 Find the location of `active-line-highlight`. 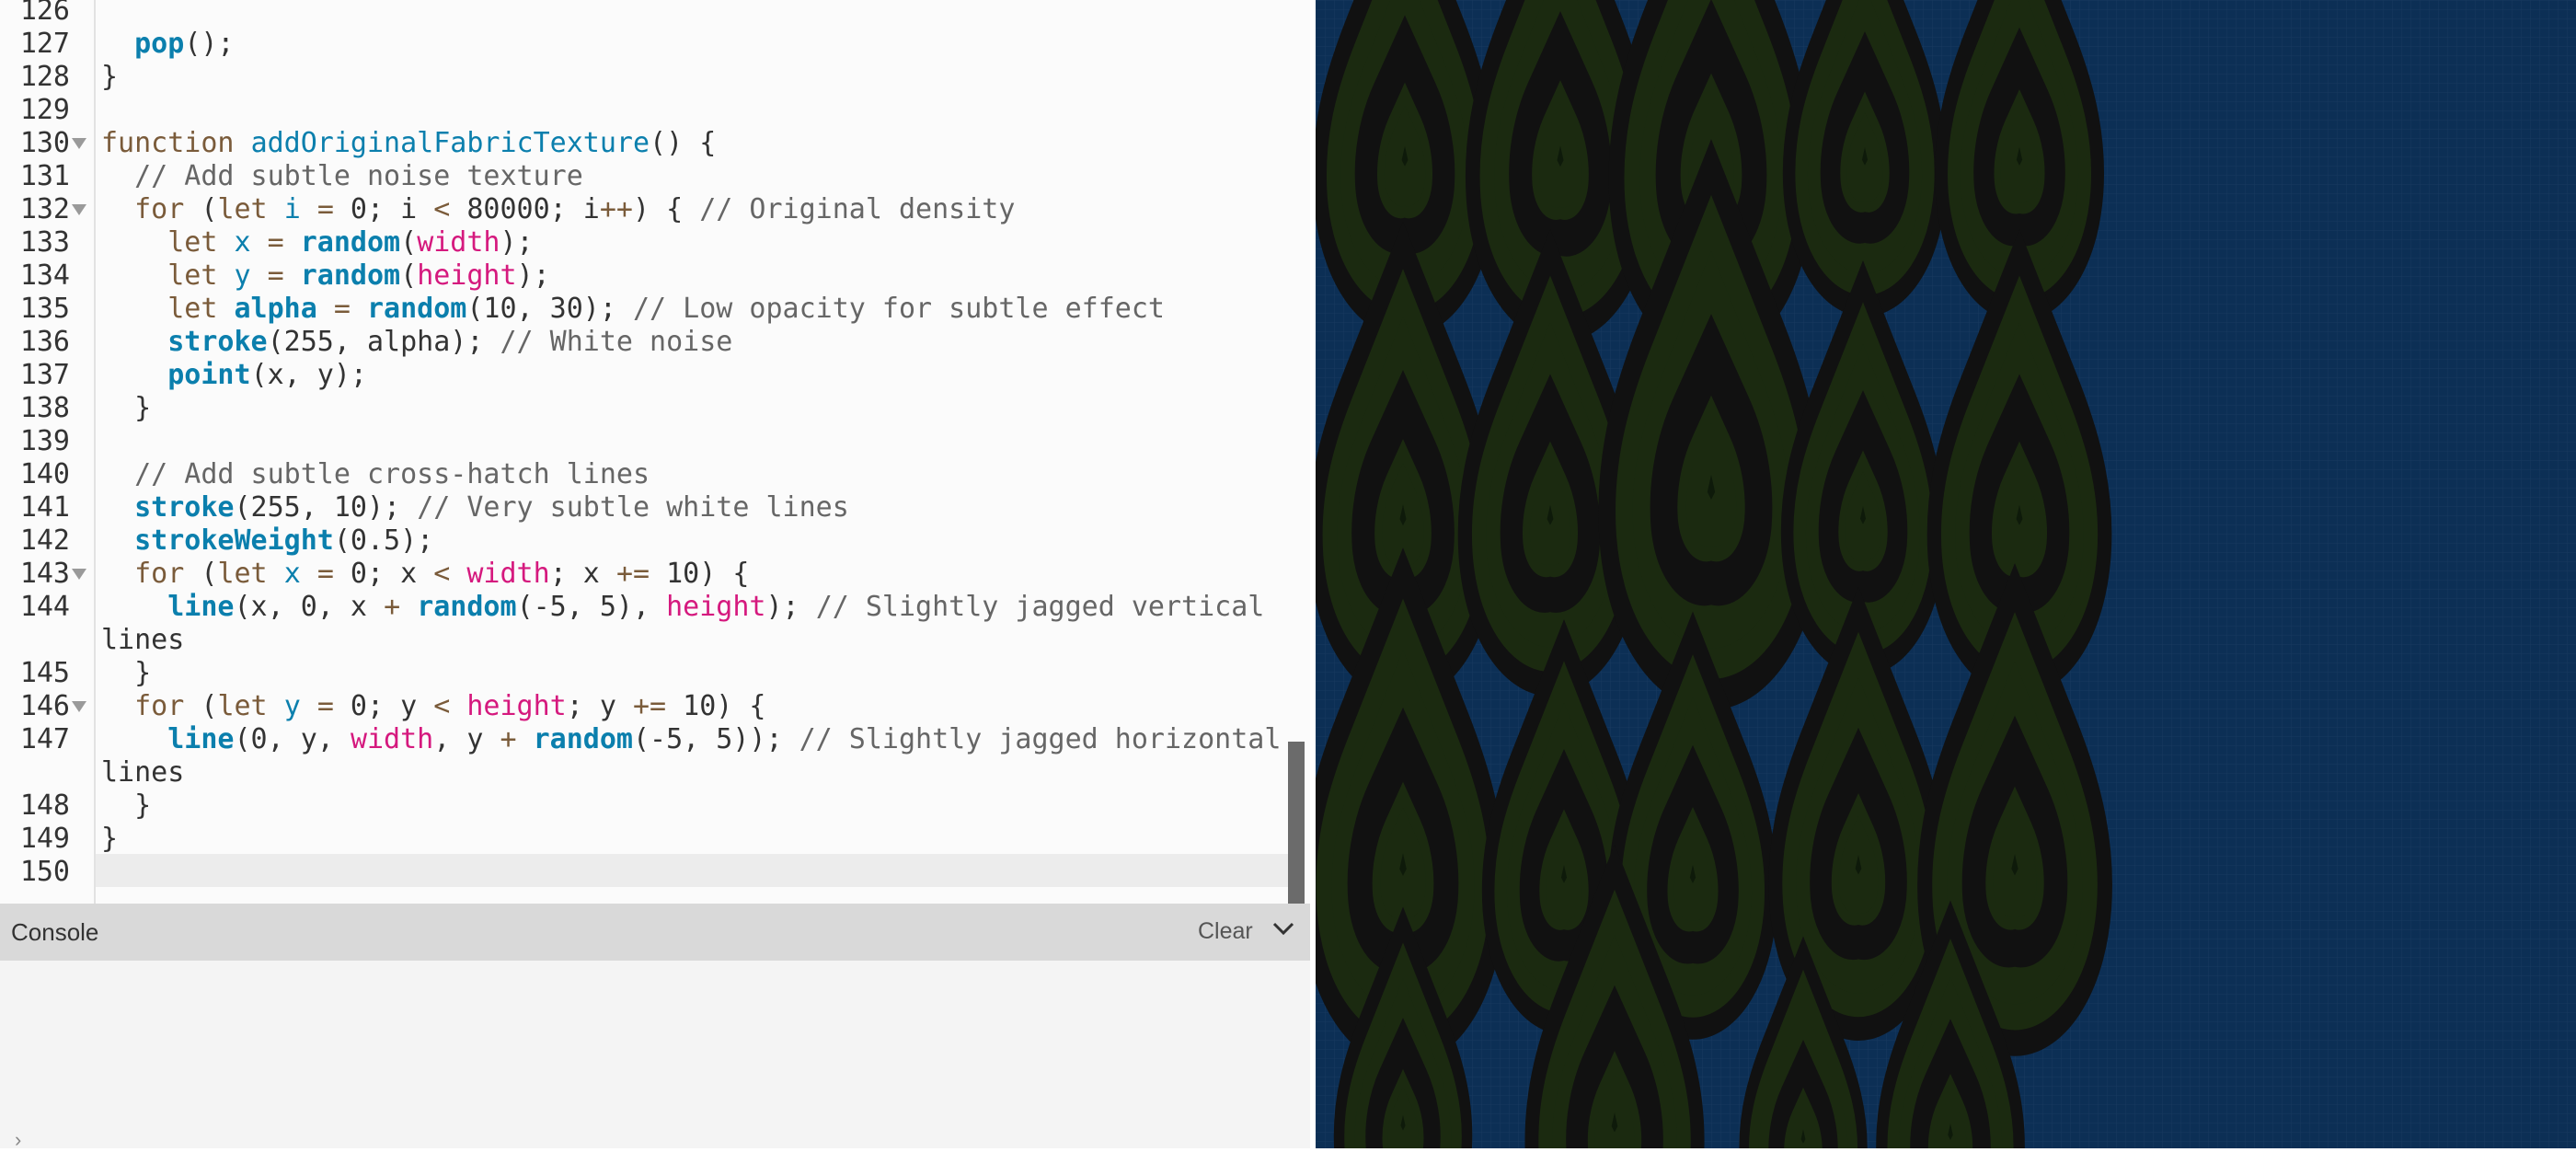

active-line-highlight is located at coordinates (692, 870).